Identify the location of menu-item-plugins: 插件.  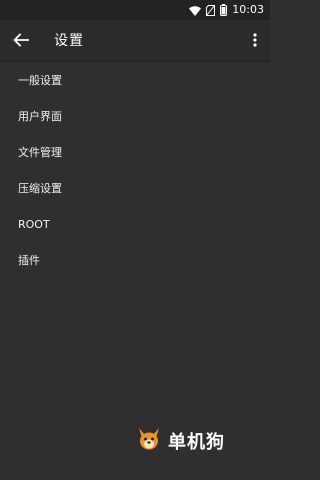
(135, 260).